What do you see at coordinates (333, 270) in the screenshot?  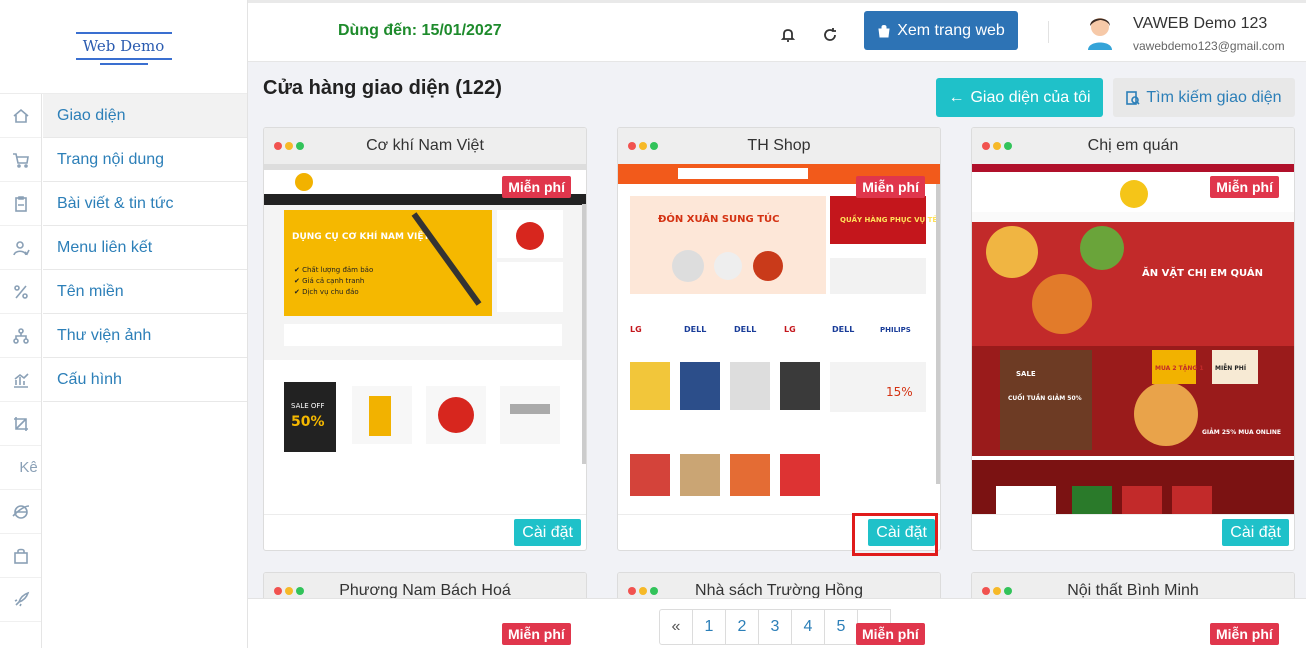 I see `preview-bullet: ✔ Chất lượng đảm bảo` at bounding box center [333, 270].